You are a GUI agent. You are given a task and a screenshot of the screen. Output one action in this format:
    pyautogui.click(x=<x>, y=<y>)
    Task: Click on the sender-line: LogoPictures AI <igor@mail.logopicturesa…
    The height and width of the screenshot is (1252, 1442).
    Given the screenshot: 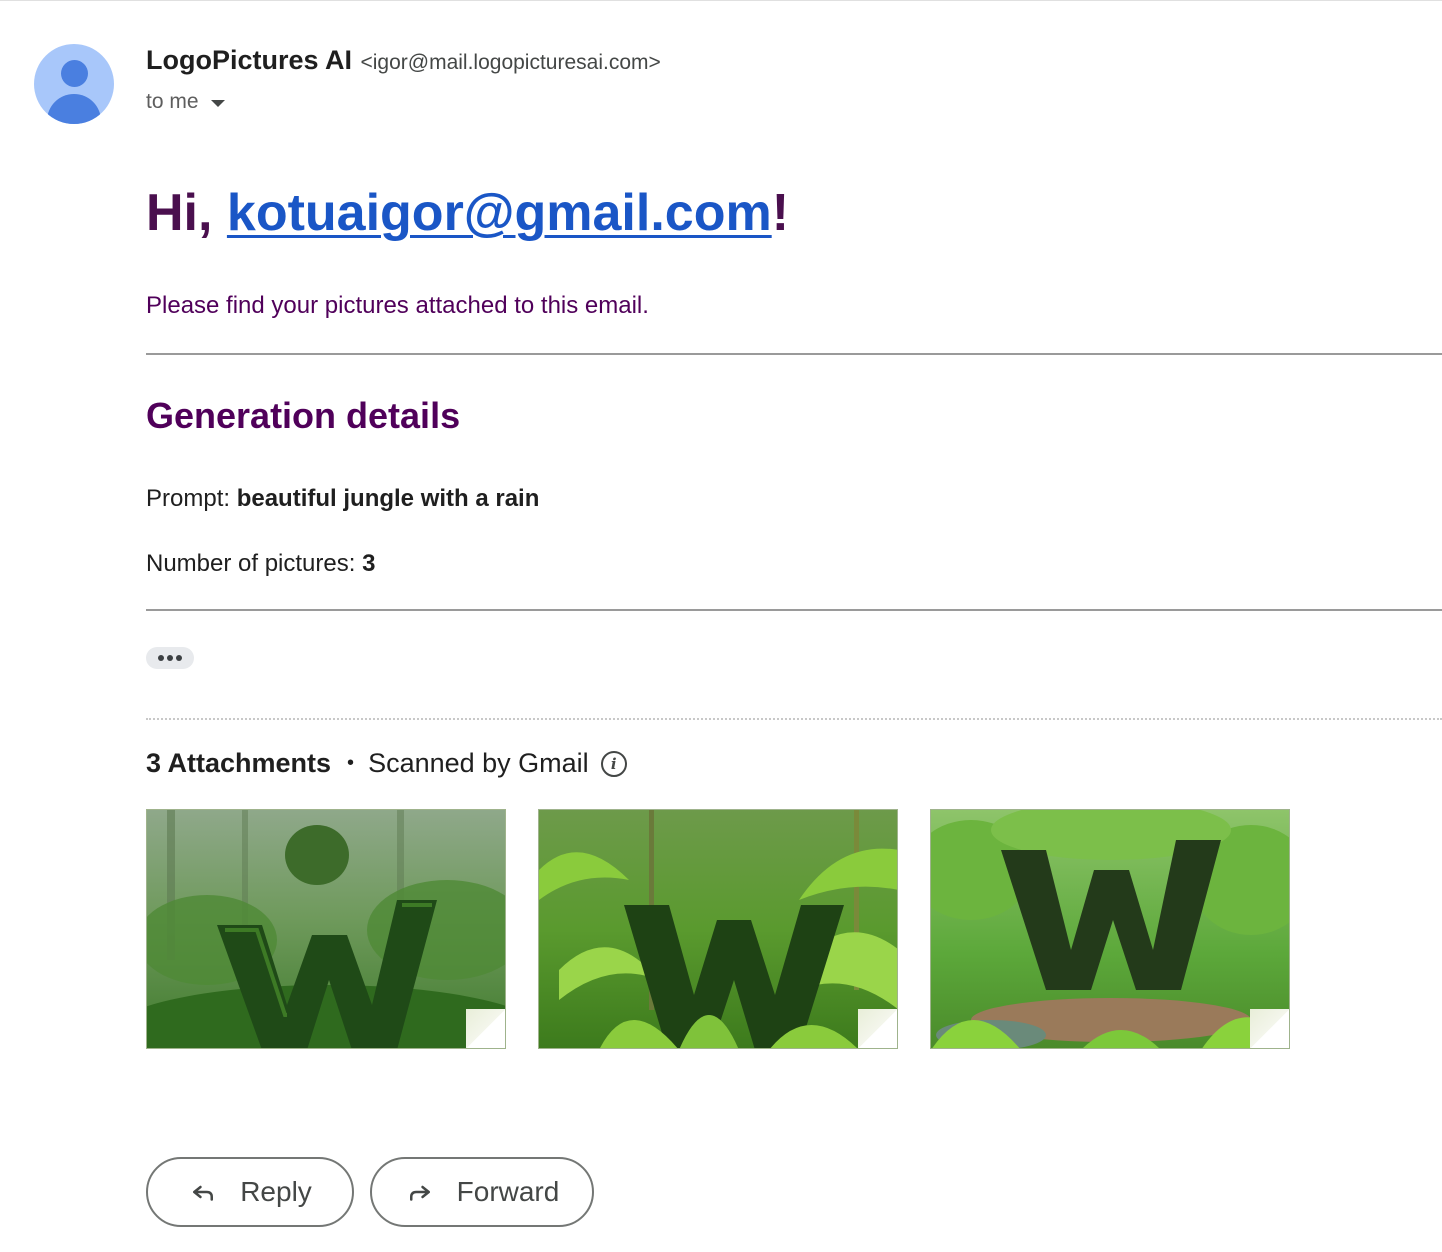 What is the action you would take?
    pyautogui.click(x=403, y=60)
    